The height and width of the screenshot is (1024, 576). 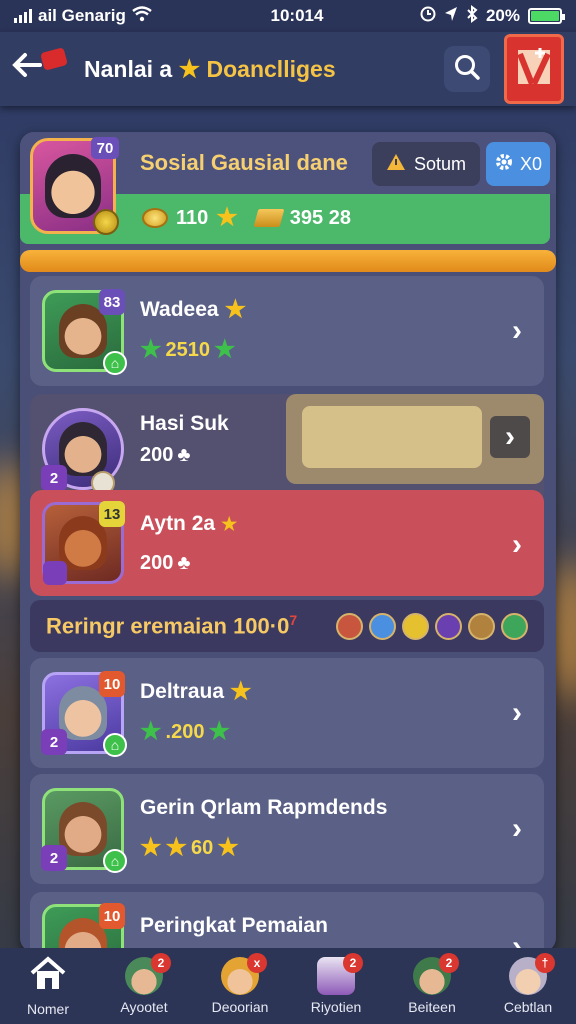 I want to click on player-row: 2 Hasi Suk 200 ♣ ›, so click(x=287, y=449).